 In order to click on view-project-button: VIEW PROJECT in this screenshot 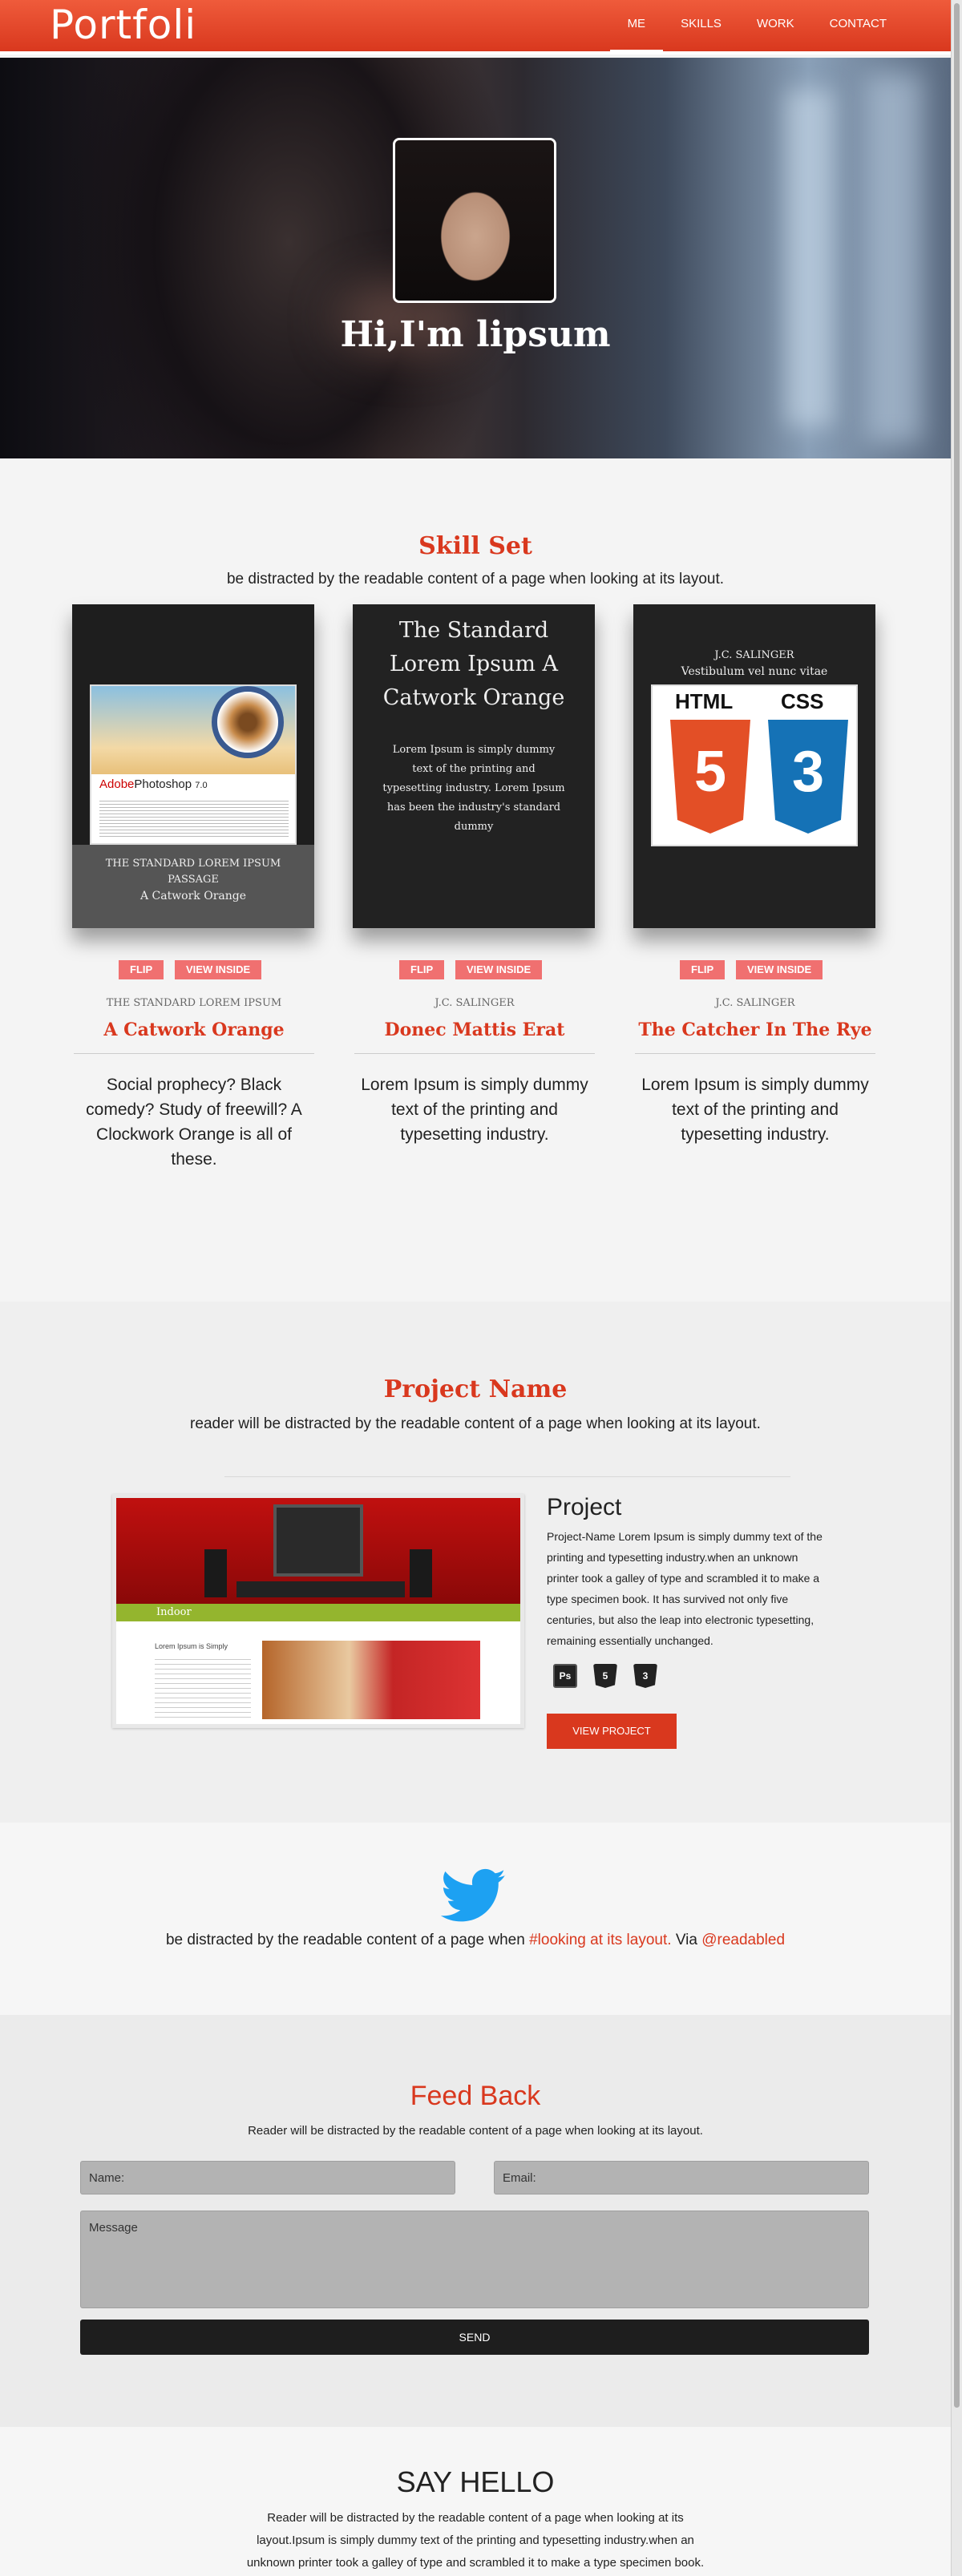, I will do `click(612, 1732)`.